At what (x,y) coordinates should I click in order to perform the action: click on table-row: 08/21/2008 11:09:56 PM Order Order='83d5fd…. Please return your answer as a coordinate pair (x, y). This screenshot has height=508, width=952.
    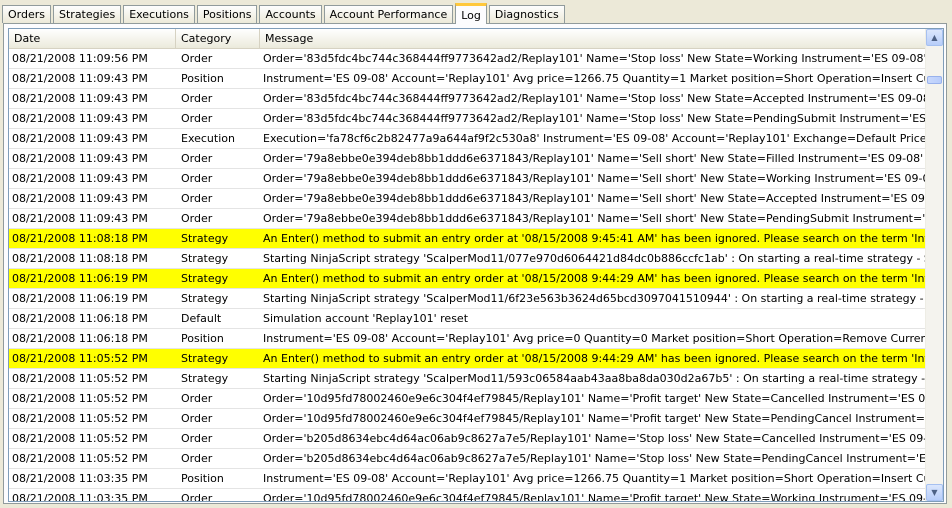
    Looking at the image, I should click on (468, 59).